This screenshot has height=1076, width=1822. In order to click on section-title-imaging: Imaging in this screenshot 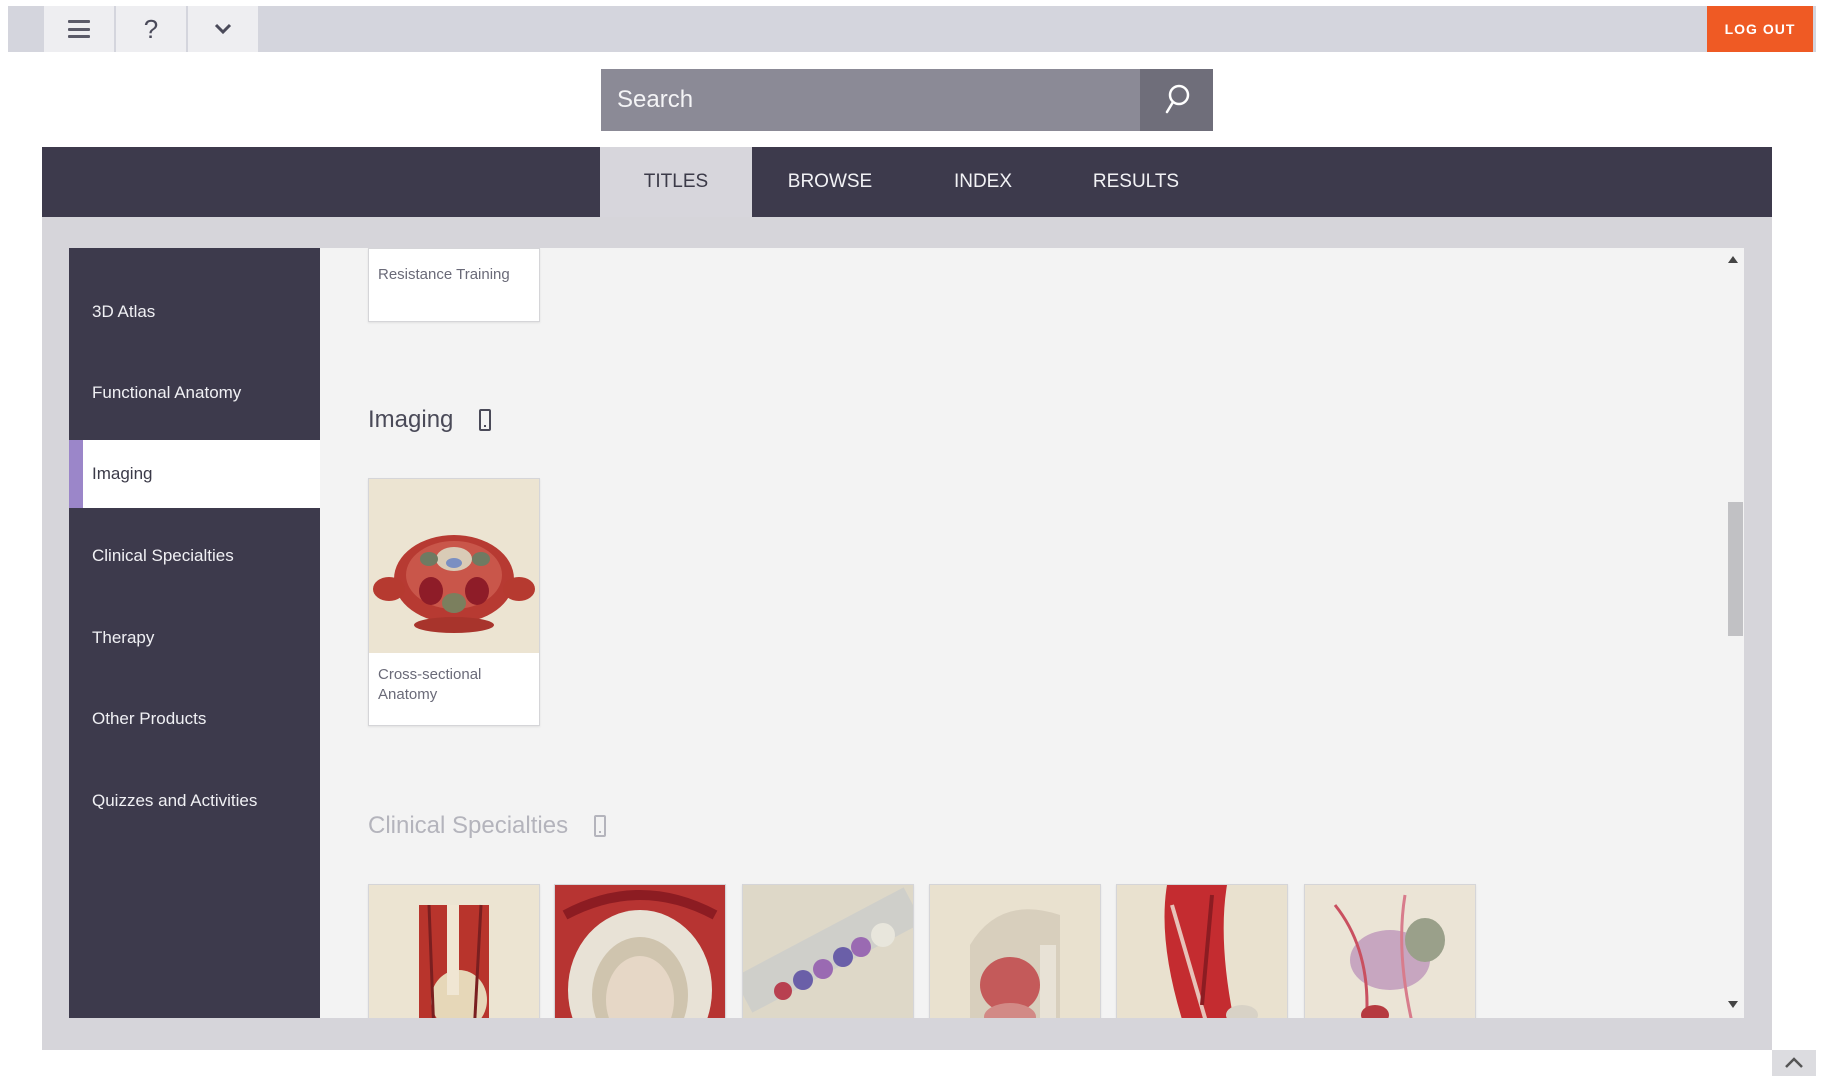, I will do `click(430, 420)`.